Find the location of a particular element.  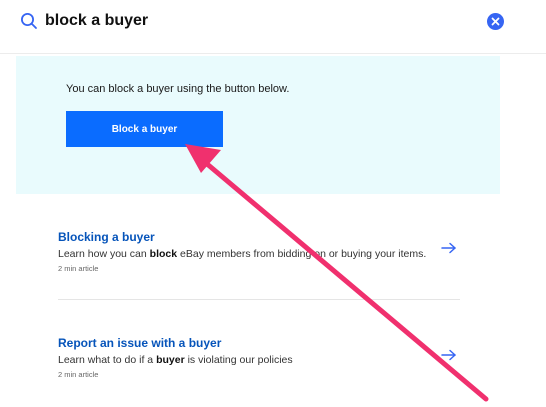

article-description-text: is violating our policies is located at coordinates (238, 360).